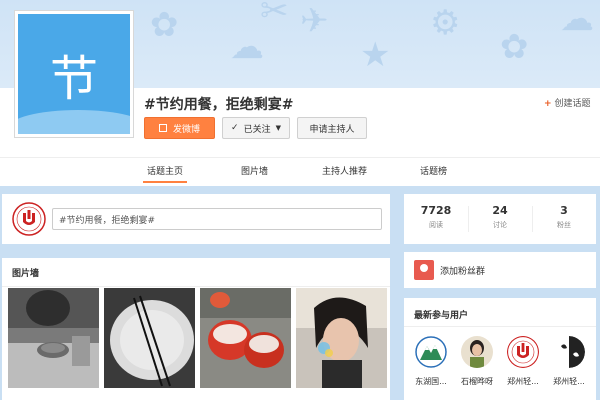 The height and width of the screenshot is (400, 600). I want to click on topic-stats-card: 7728 阅读 24 讨论 3 粉丝, so click(500, 219).